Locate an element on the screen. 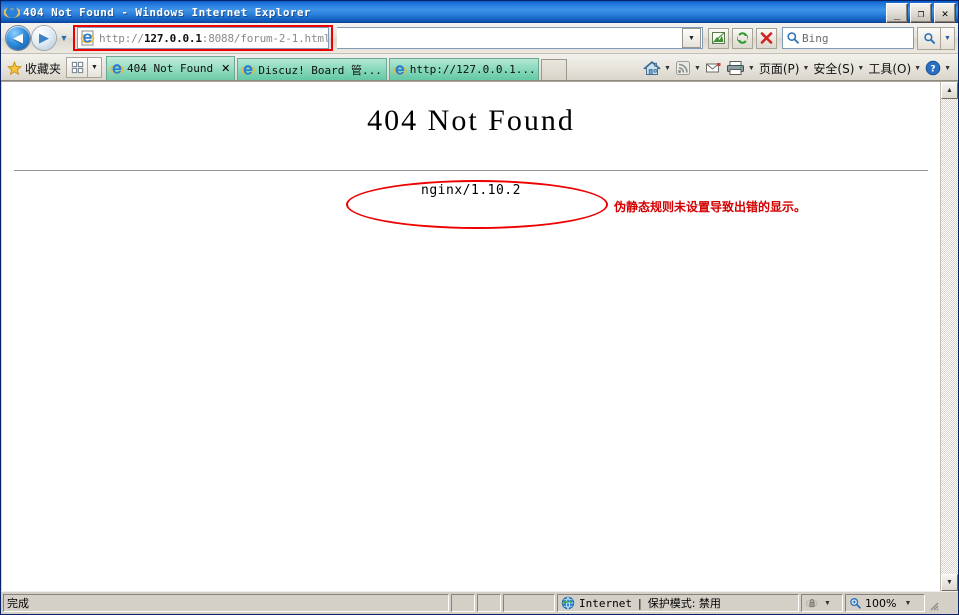 The height and width of the screenshot is (615, 959). zoom-level-label: 100% is located at coordinates (881, 603).